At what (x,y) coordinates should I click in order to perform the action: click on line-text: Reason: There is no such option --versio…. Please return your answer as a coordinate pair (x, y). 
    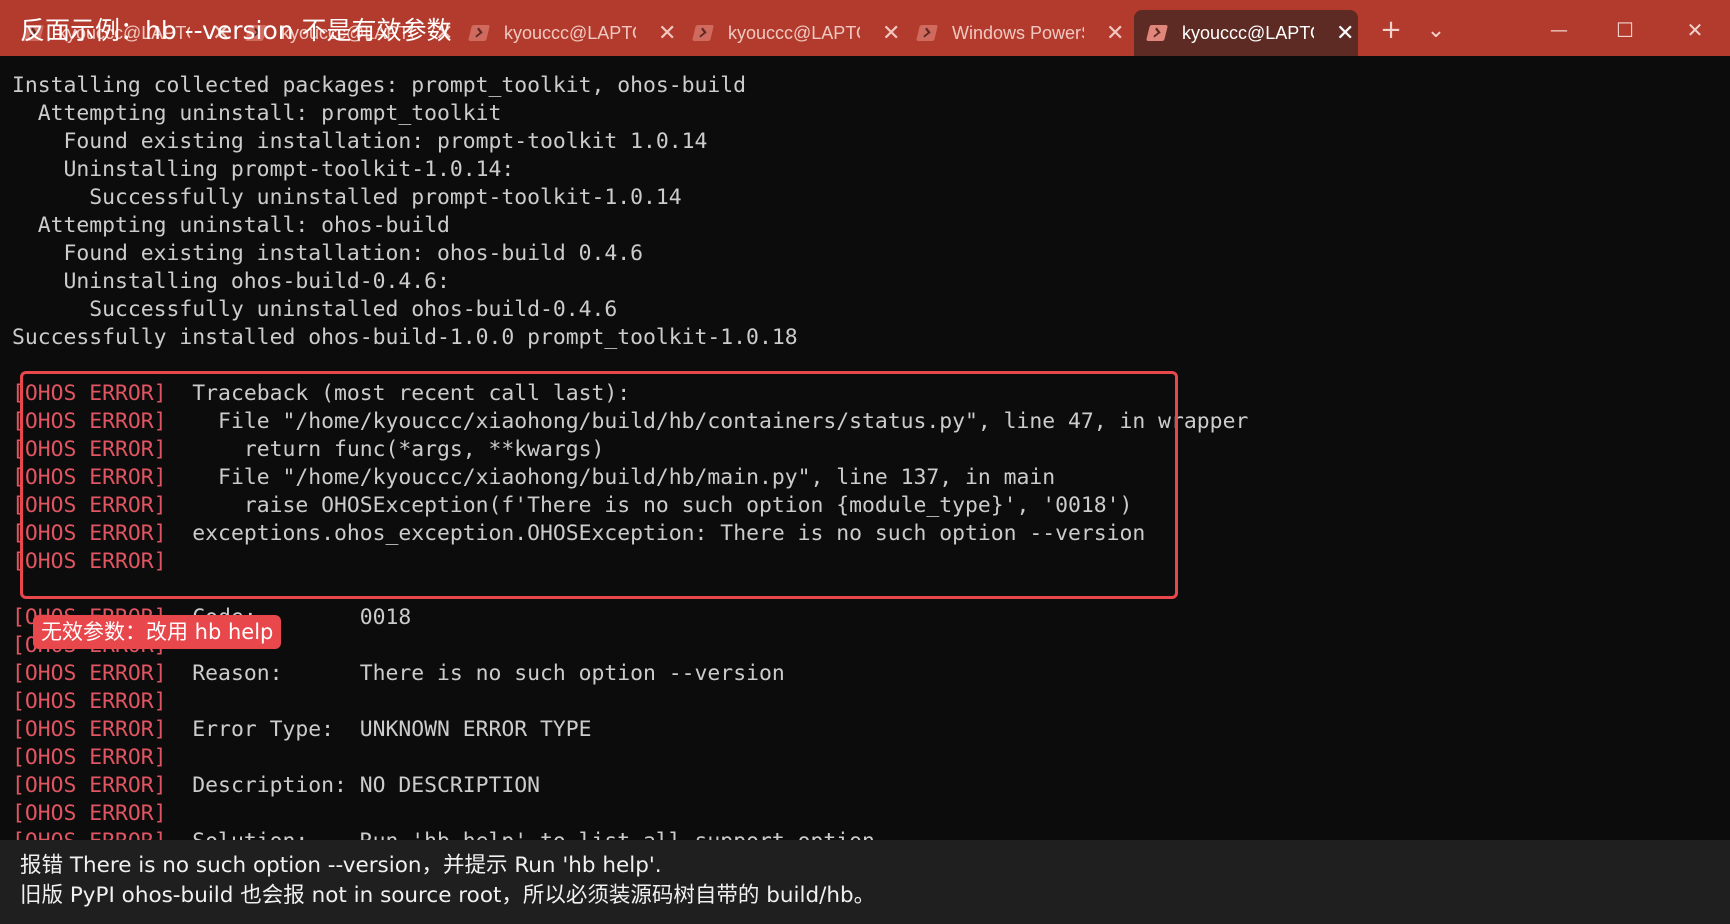
    Looking at the image, I should click on (475, 673).